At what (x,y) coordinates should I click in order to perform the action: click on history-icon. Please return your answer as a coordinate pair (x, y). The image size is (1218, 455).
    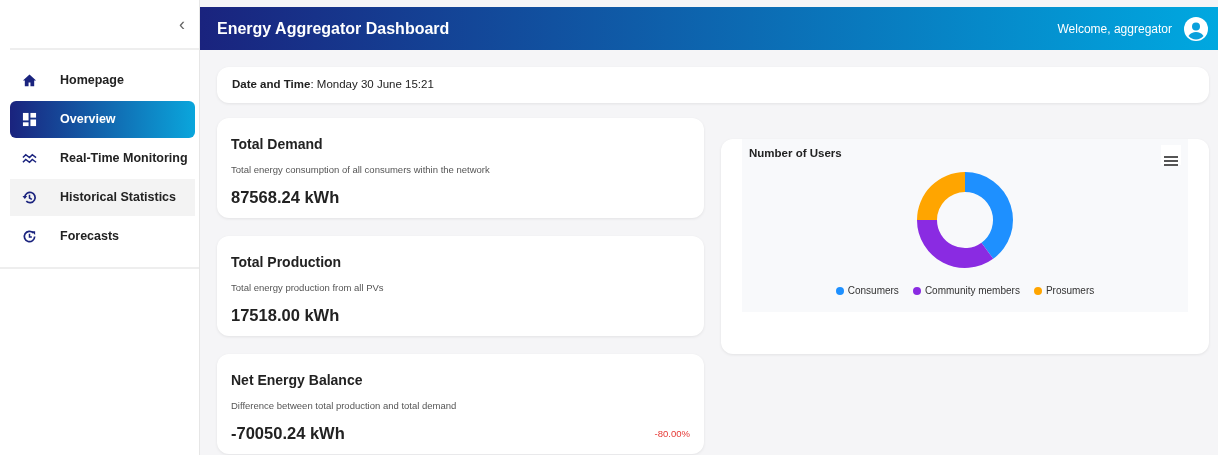
    Looking at the image, I should click on (29, 197).